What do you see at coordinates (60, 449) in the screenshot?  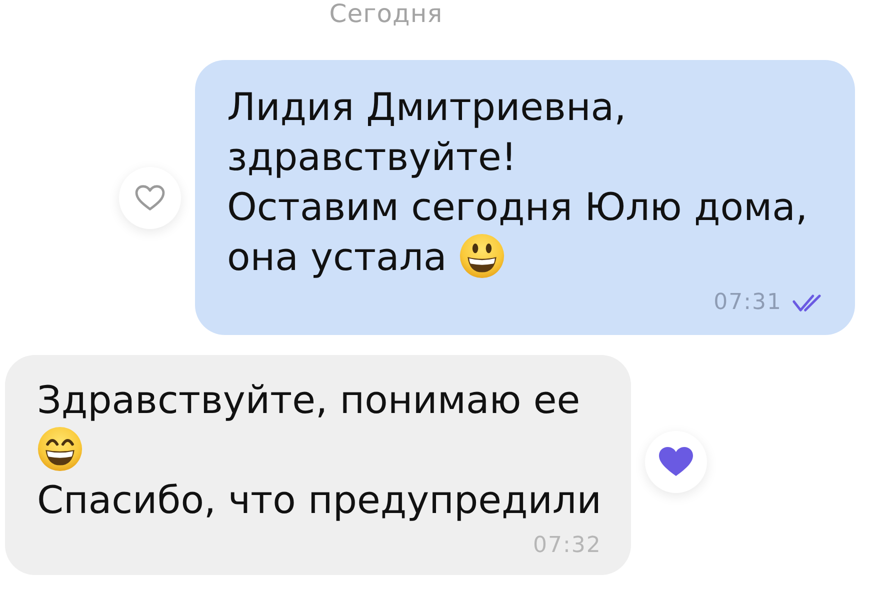 I see `grinning-emoji-icon` at bounding box center [60, 449].